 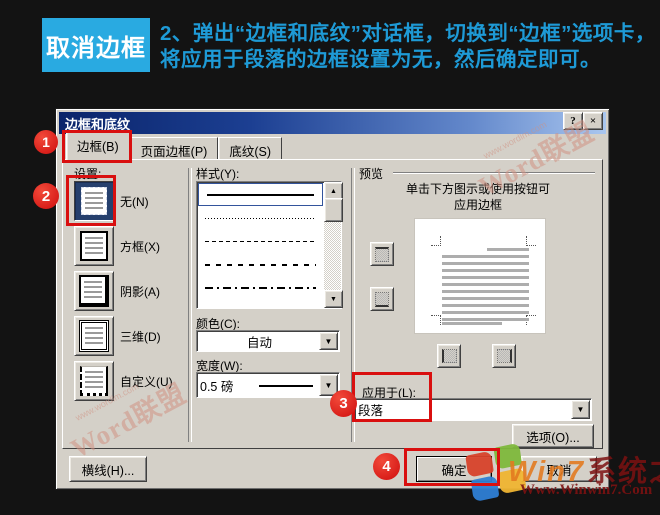 I want to click on shadow-setting-icon, so click(x=94, y=291).